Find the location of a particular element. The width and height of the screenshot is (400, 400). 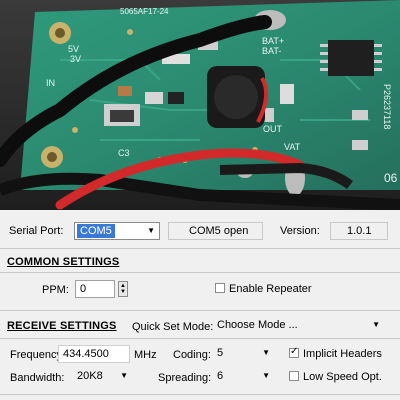

ppm-label: PPM: is located at coordinates (55, 290).